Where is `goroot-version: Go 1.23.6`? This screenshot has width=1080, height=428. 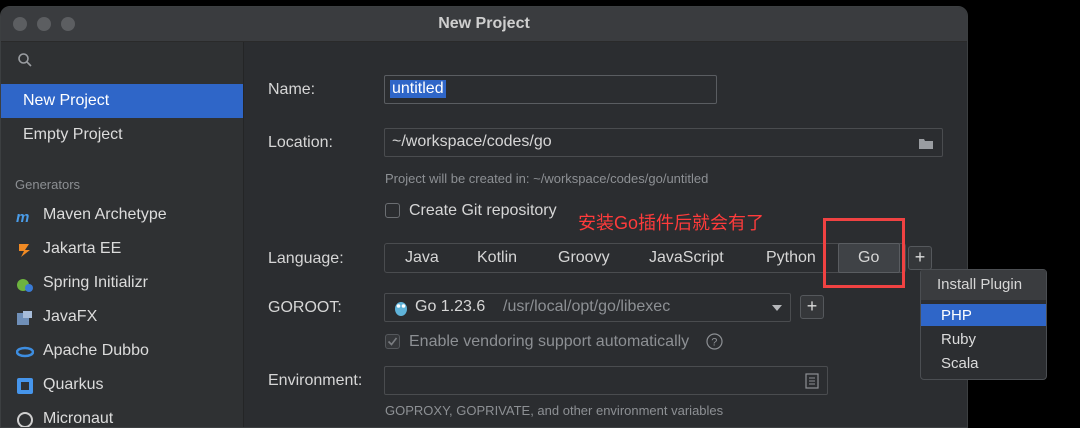 goroot-version: Go 1.23.6 is located at coordinates (450, 306).